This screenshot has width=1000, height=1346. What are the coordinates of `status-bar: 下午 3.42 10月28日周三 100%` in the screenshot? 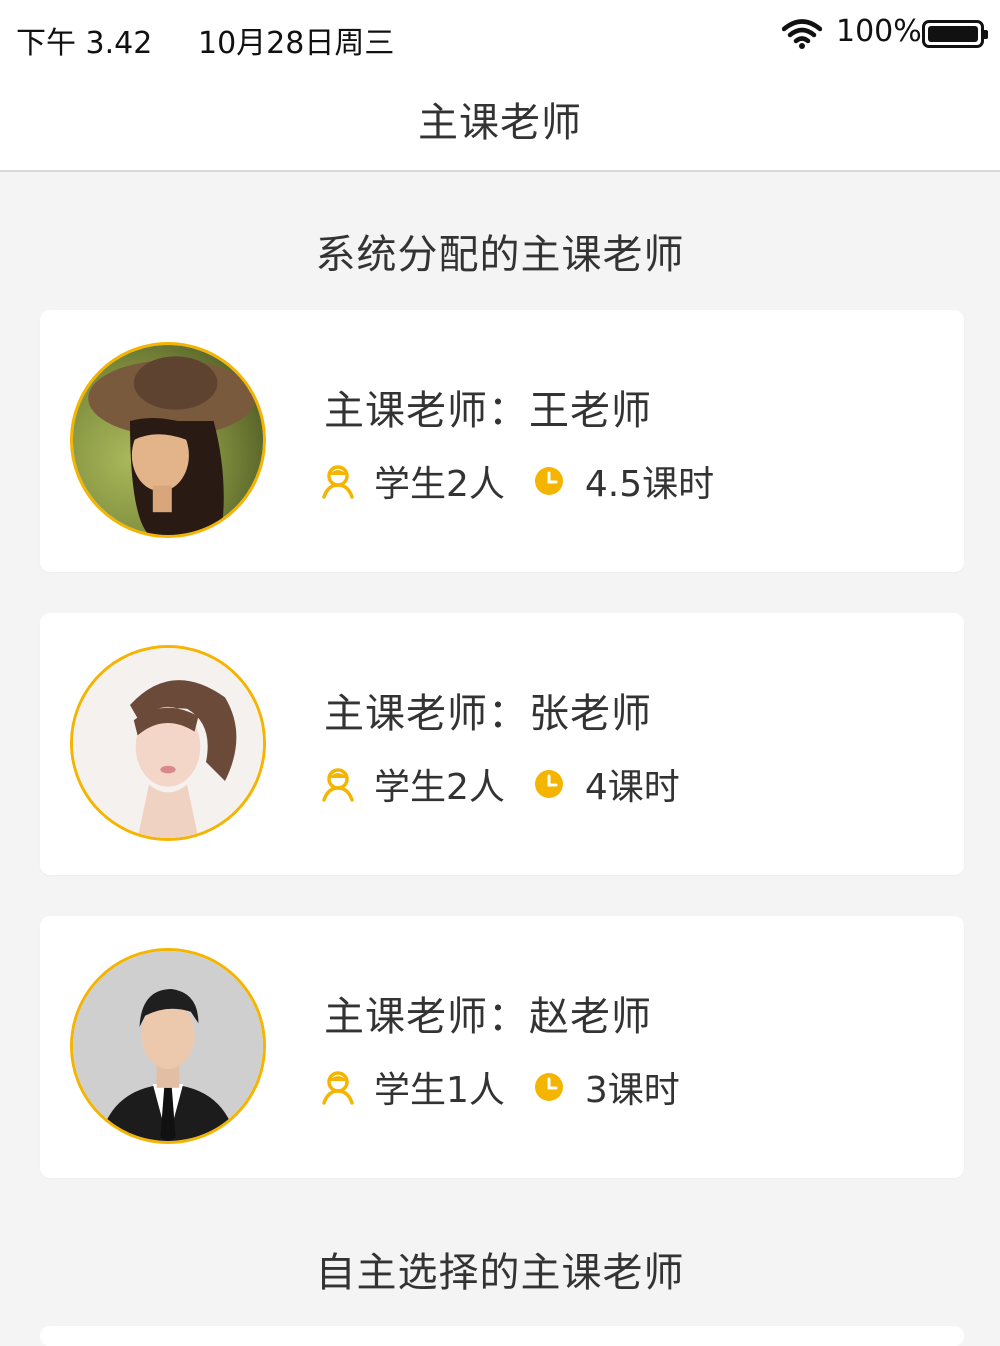 It's located at (500, 36).